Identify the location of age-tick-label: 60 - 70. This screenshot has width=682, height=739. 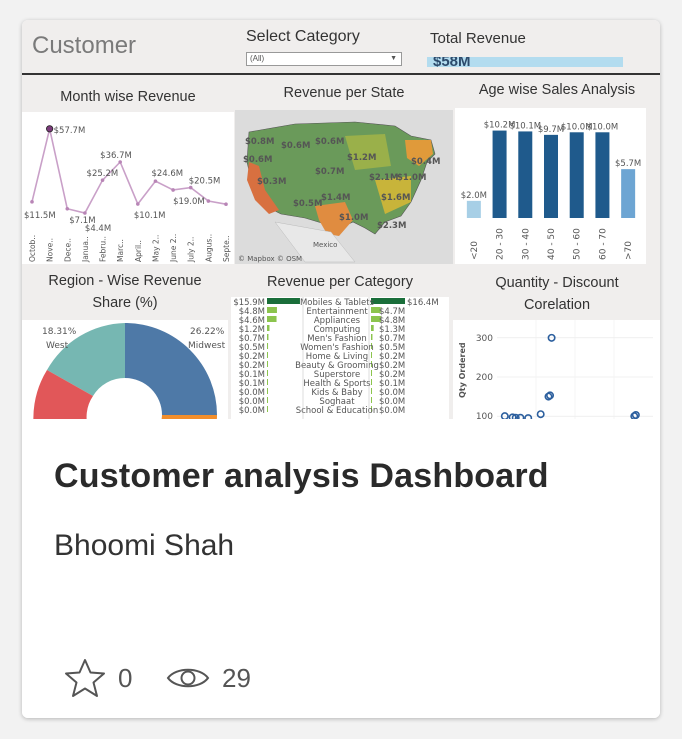
(603, 244).